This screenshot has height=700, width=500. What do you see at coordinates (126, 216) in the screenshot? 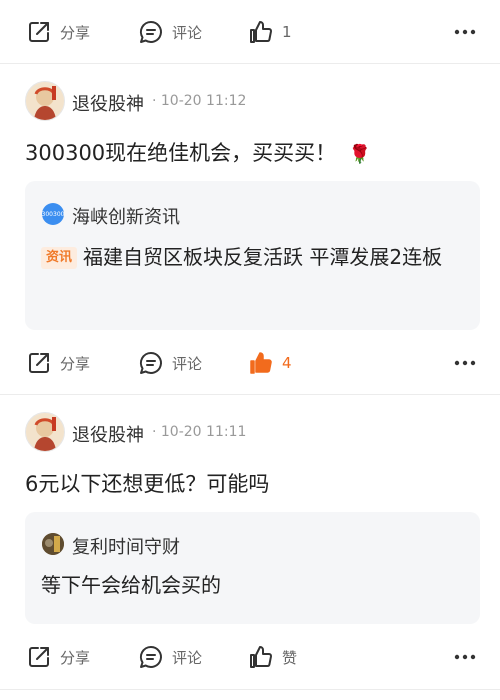
I see `quote-source: 海峡创新资讯` at bounding box center [126, 216].